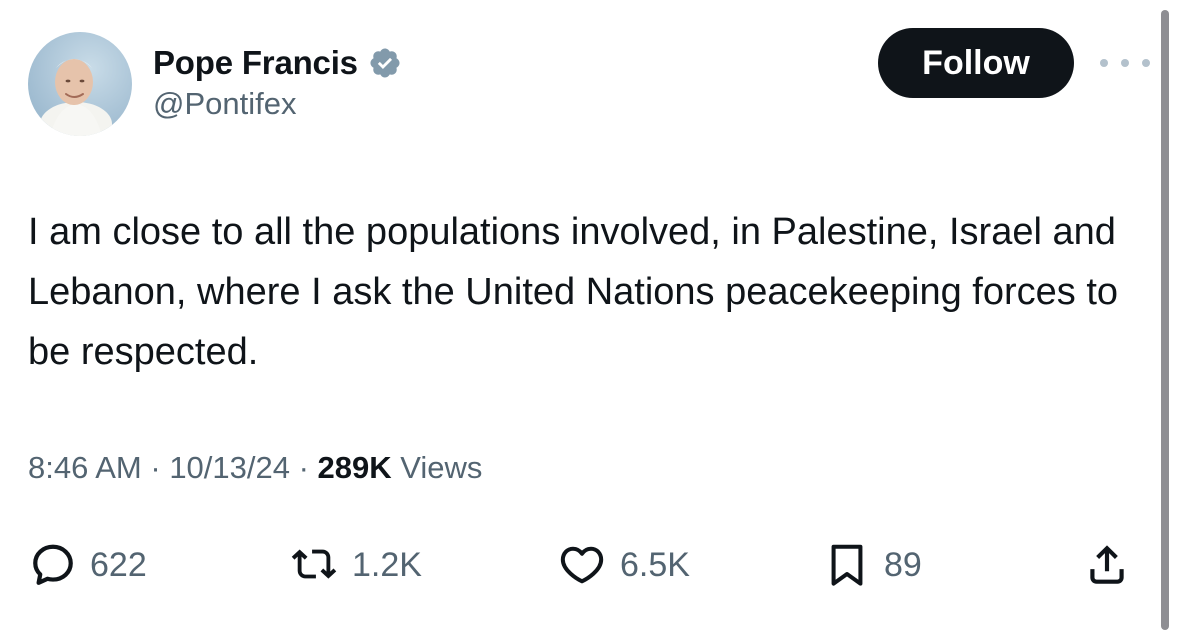 The height and width of the screenshot is (630, 1179). Describe the element at coordinates (655, 564) in the screenshot. I see `like-count: 6.5K` at that location.